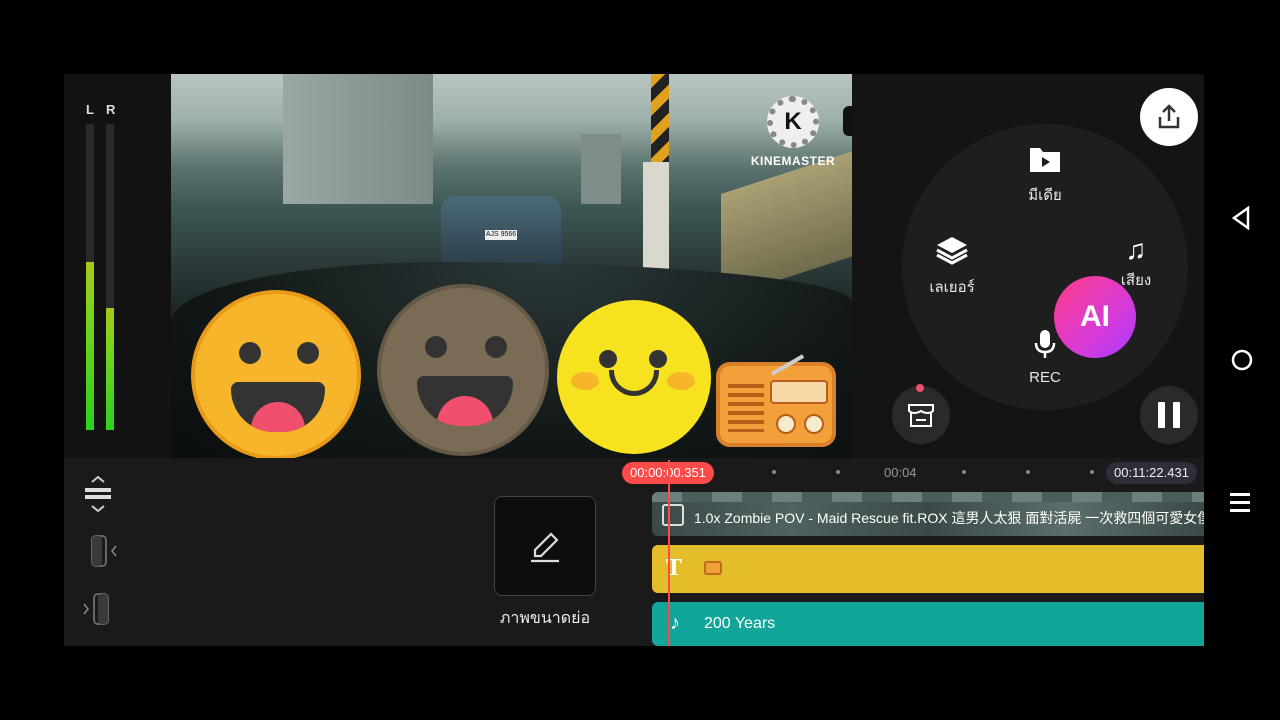 This screenshot has width=1280, height=720. I want to click on audio-meter: L R, so click(117, 266).